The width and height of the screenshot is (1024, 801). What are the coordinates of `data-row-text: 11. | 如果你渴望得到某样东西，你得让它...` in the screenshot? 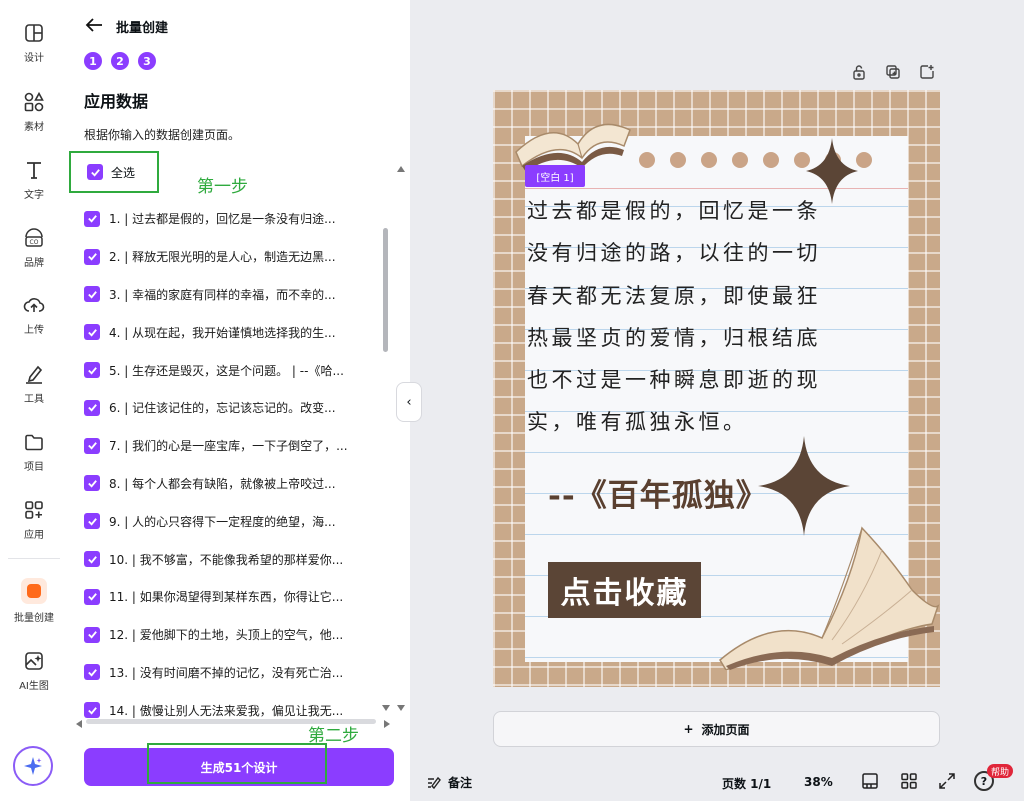 It's located at (226, 597).